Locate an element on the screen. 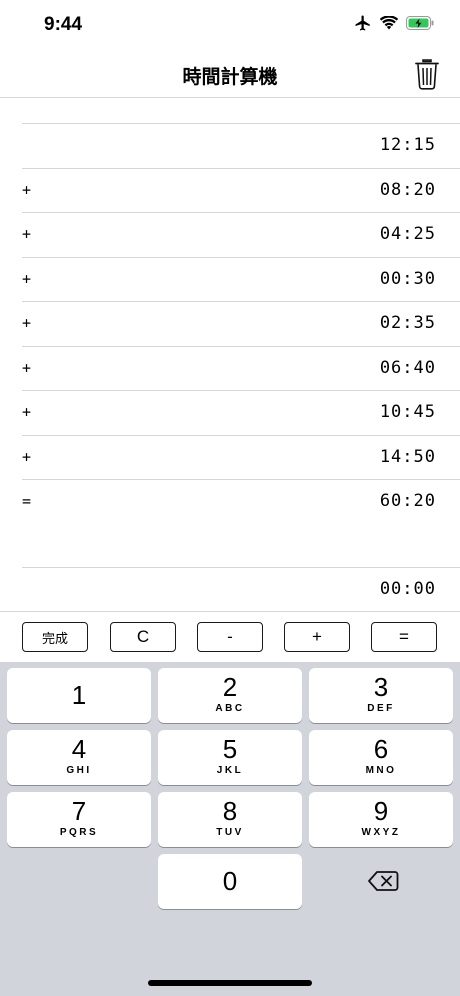  row-value: 12:15 is located at coordinates (407, 145).